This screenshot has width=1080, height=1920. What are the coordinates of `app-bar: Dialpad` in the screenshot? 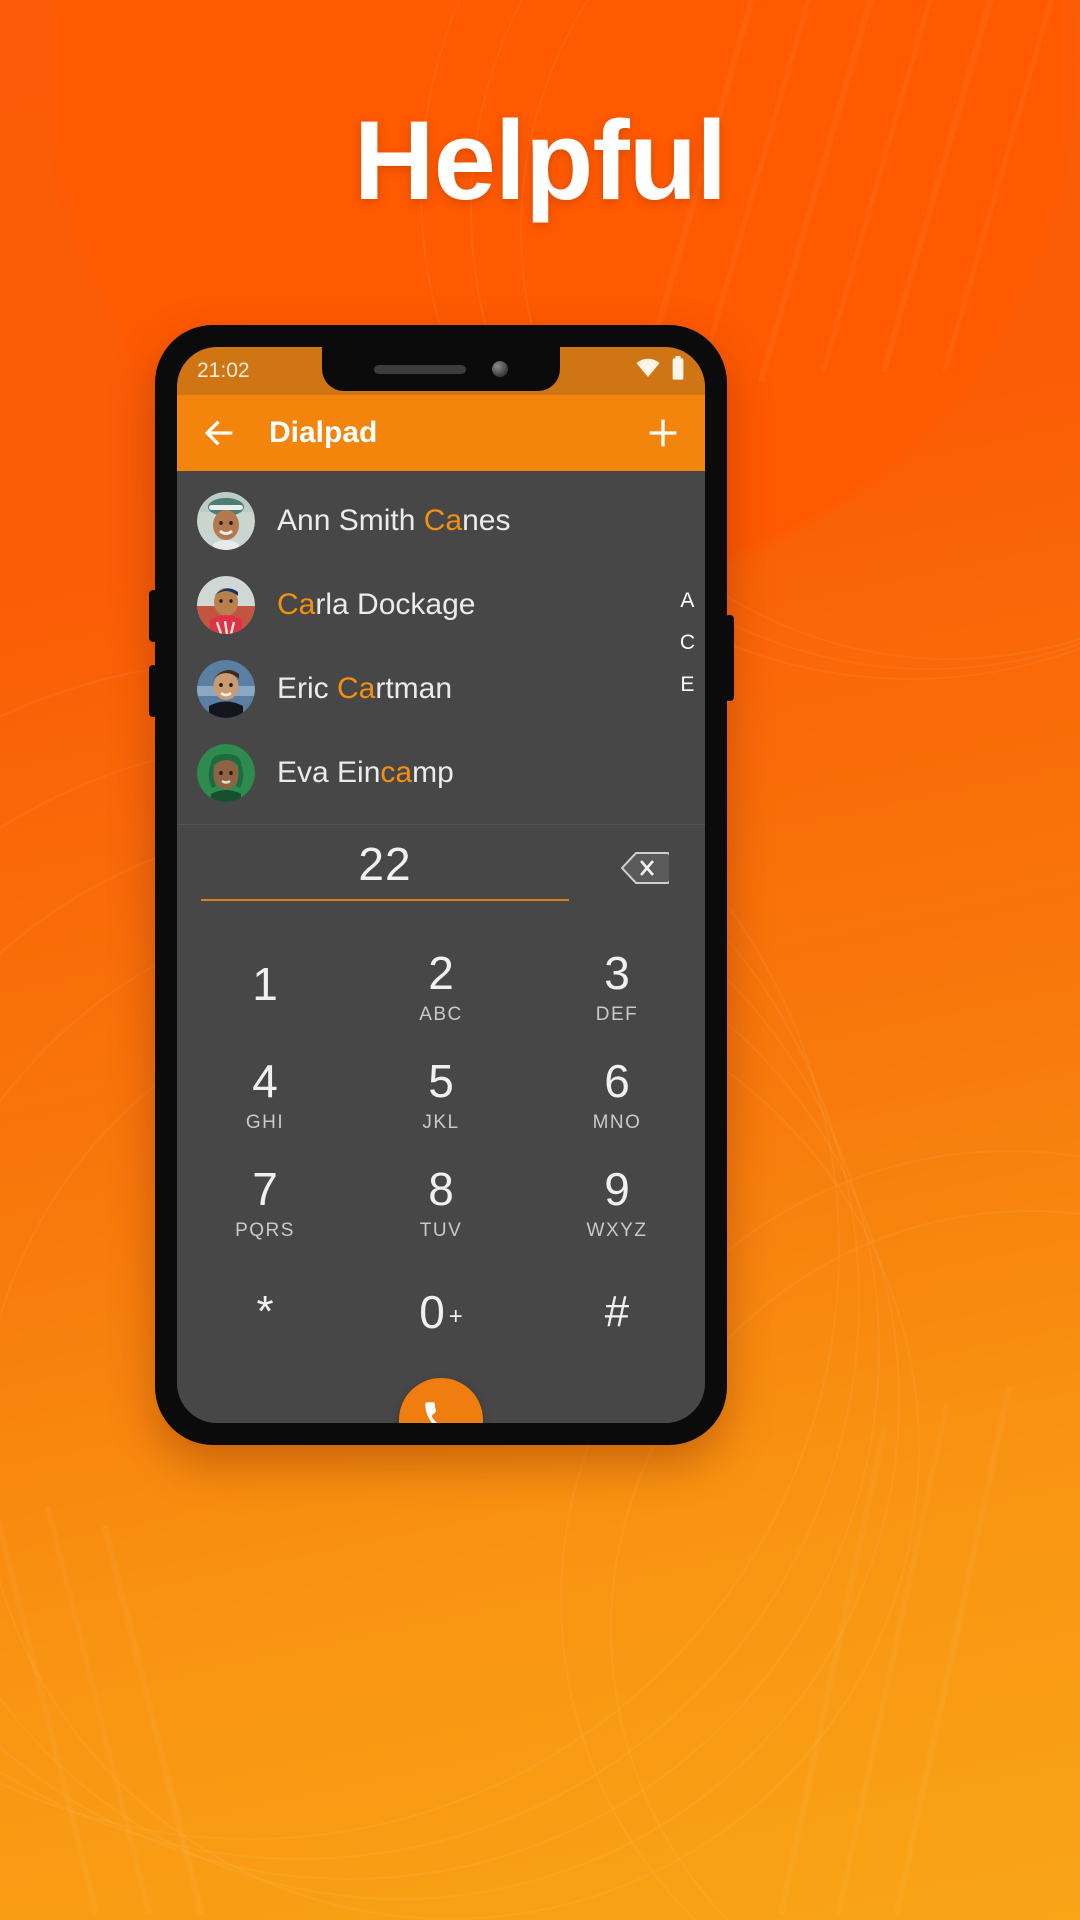 It's located at (441, 433).